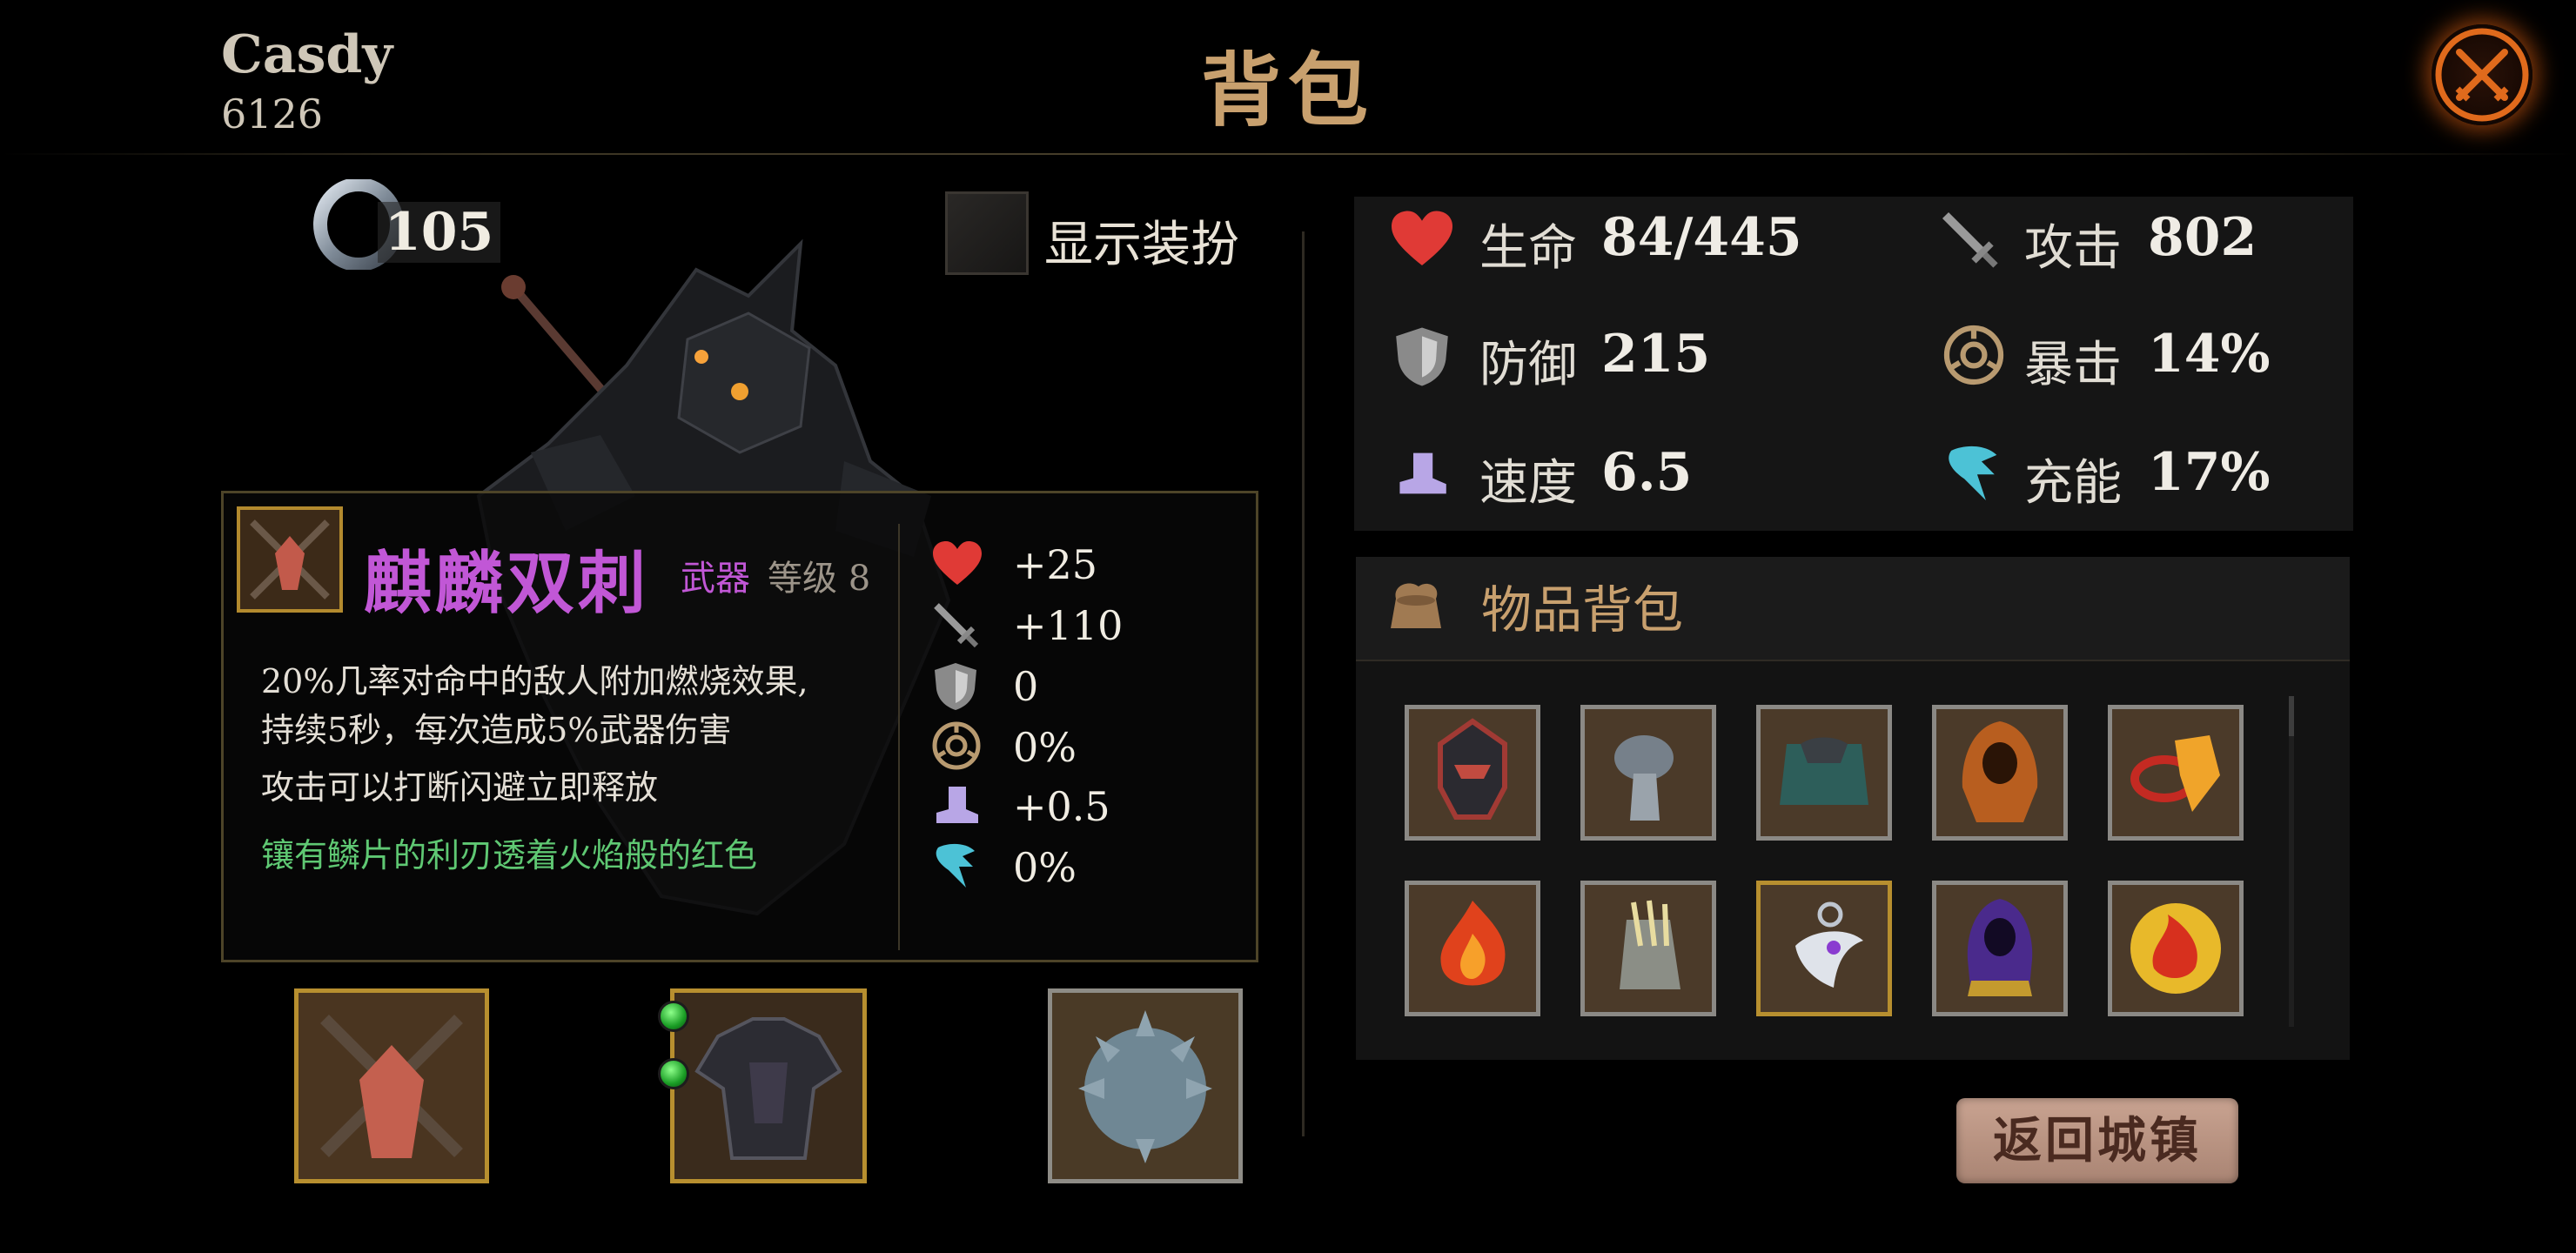  Describe the element at coordinates (819, 579) in the screenshot. I see `item-level: 等级 8` at that location.